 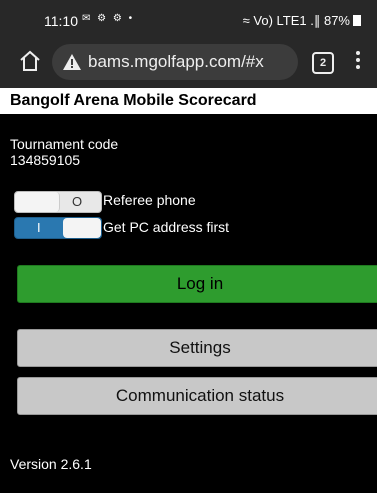 I want to click on toggle-state-text: I, so click(x=39, y=227).